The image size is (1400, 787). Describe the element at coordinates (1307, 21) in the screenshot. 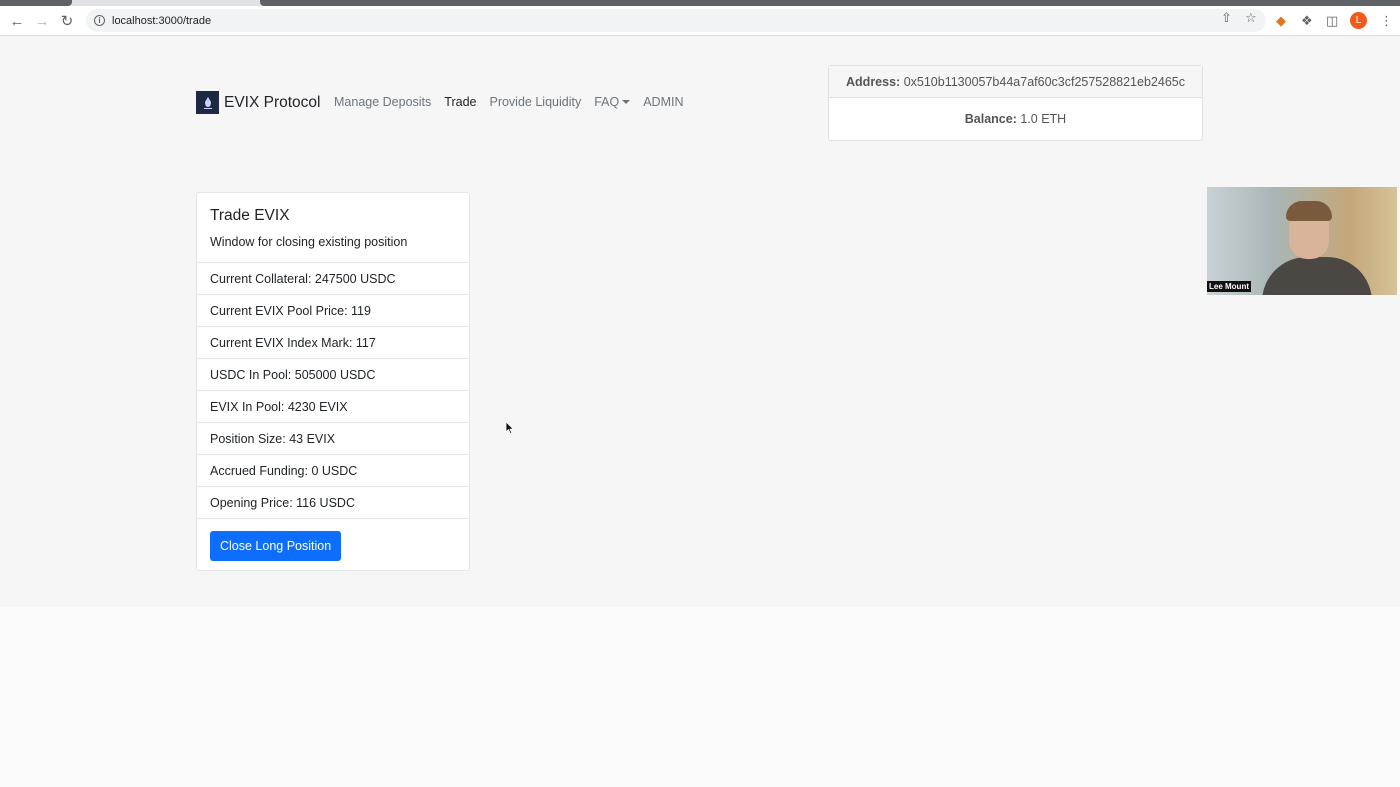

I see `puzzle-extension-icon: ❖` at that location.